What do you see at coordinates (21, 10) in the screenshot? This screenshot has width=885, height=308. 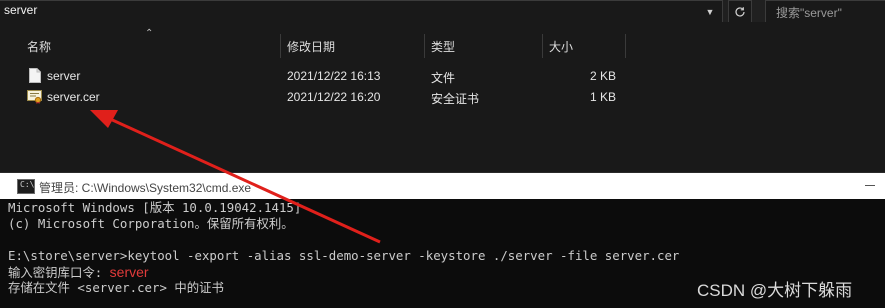 I see `address-text: server` at bounding box center [21, 10].